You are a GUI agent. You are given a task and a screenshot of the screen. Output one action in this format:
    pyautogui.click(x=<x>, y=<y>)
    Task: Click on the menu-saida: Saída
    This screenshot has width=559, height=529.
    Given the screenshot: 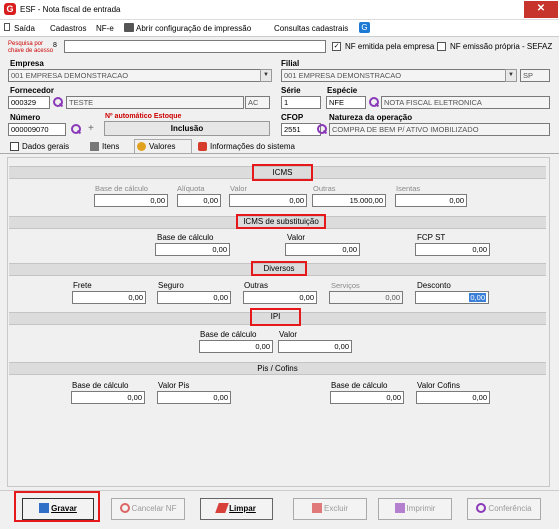 What is the action you would take?
    pyautogui.click(x=24, y=28)
    